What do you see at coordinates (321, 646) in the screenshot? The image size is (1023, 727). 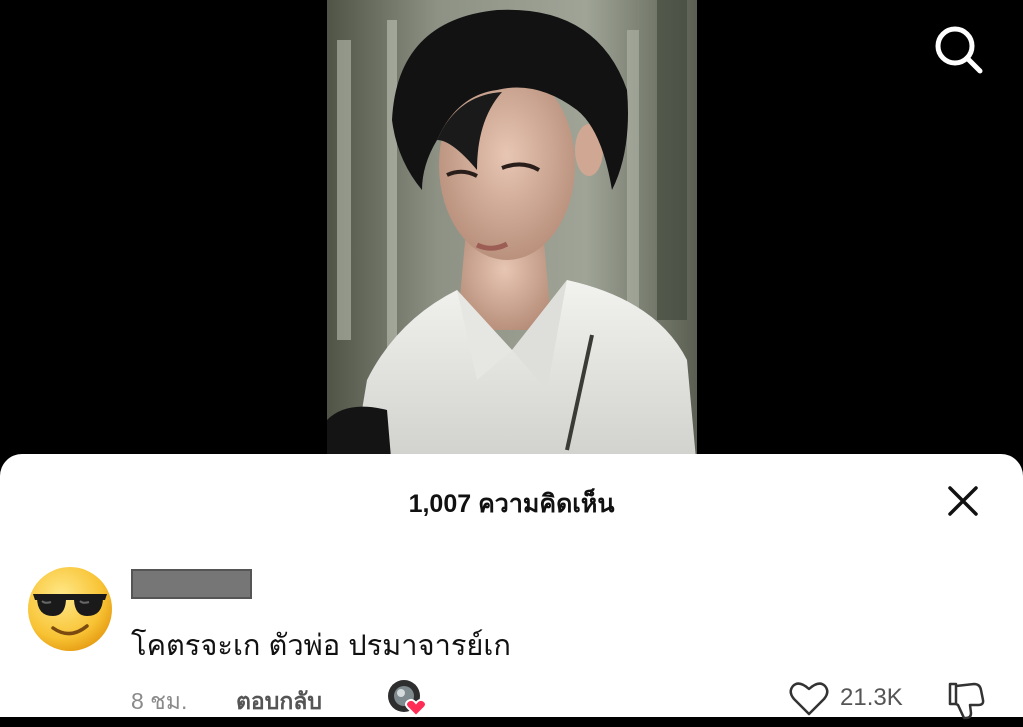 I see `comment-text: โคตรจะเก ตัวพ่อ ปรมาจารย์เก` at bounding box center [321, 646].